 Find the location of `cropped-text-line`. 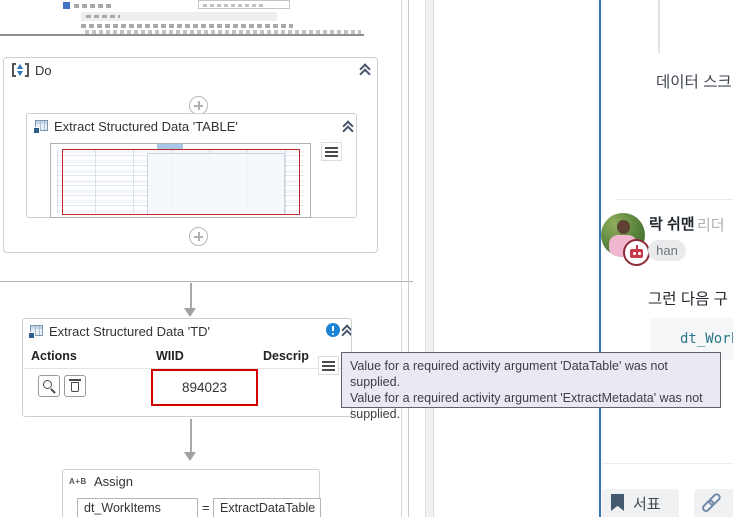

cropped-text-line is located at coordinates (187, 26).